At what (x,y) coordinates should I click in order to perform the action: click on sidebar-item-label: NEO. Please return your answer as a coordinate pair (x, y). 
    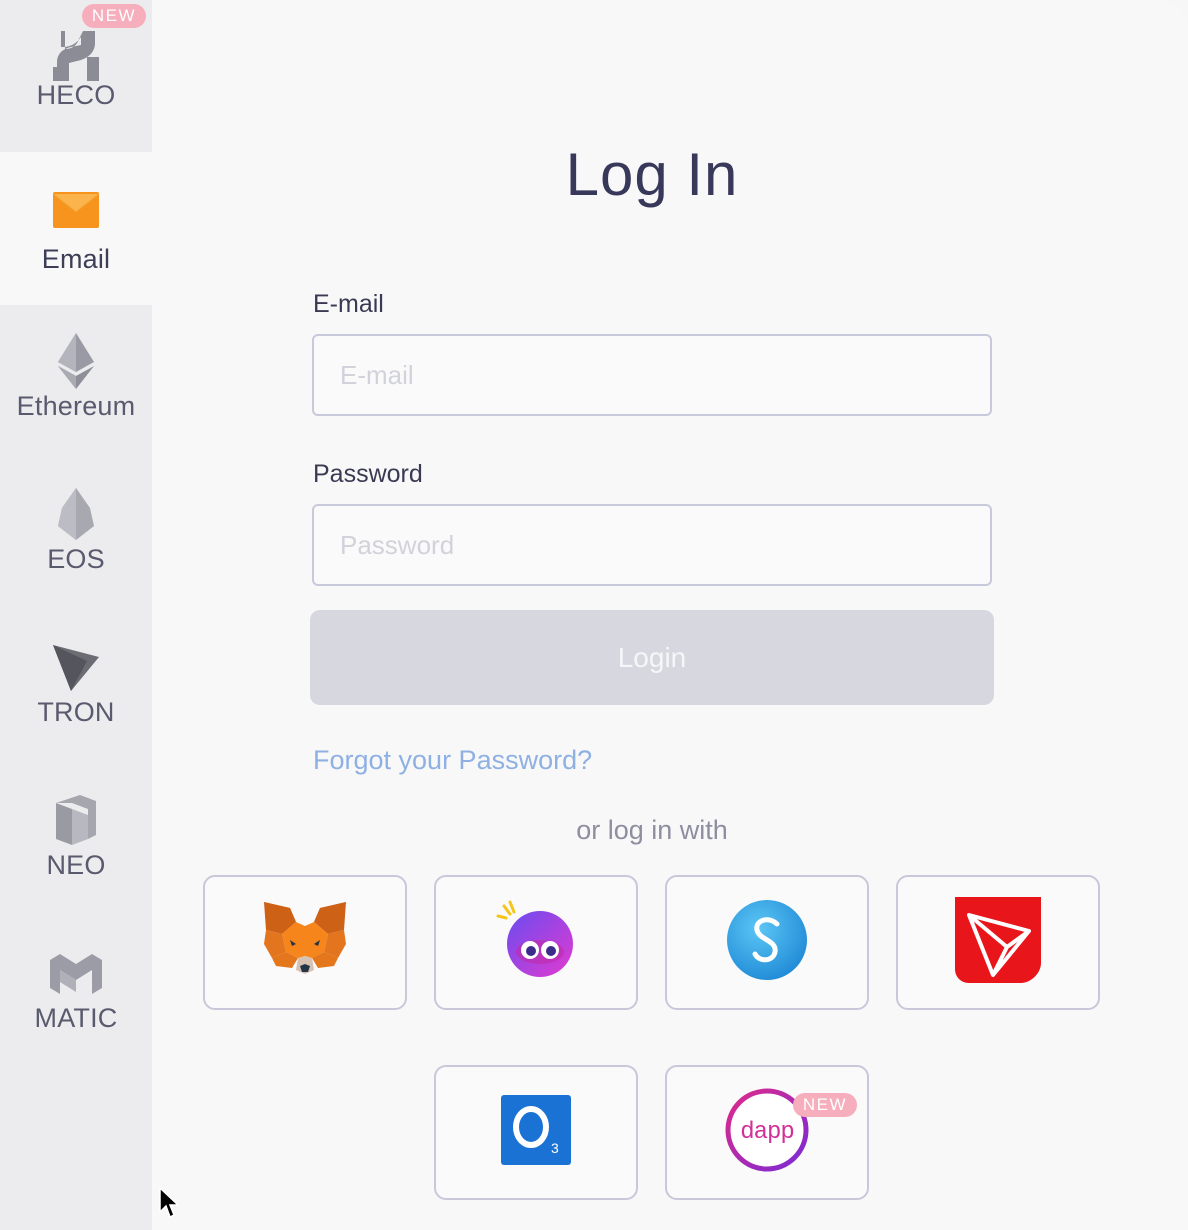
    Looking at the image, I should click on (76, 865).